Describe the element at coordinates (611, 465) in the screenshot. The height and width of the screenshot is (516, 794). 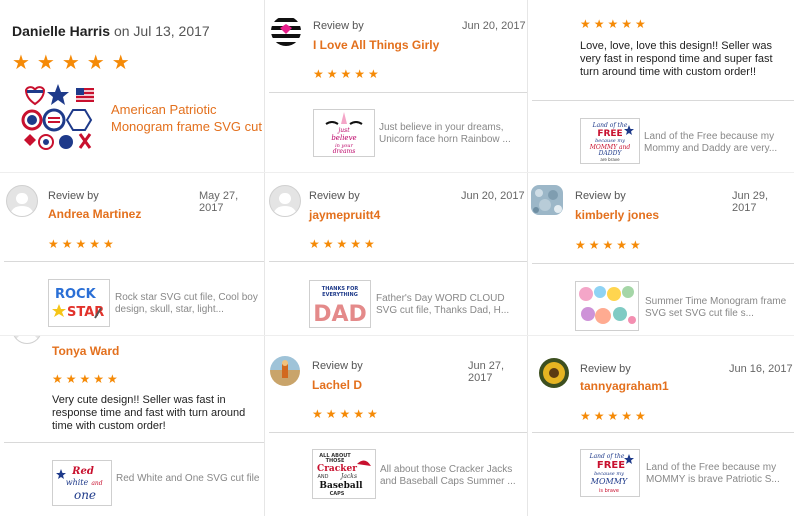
I see `svg-text: FREE` at that location.